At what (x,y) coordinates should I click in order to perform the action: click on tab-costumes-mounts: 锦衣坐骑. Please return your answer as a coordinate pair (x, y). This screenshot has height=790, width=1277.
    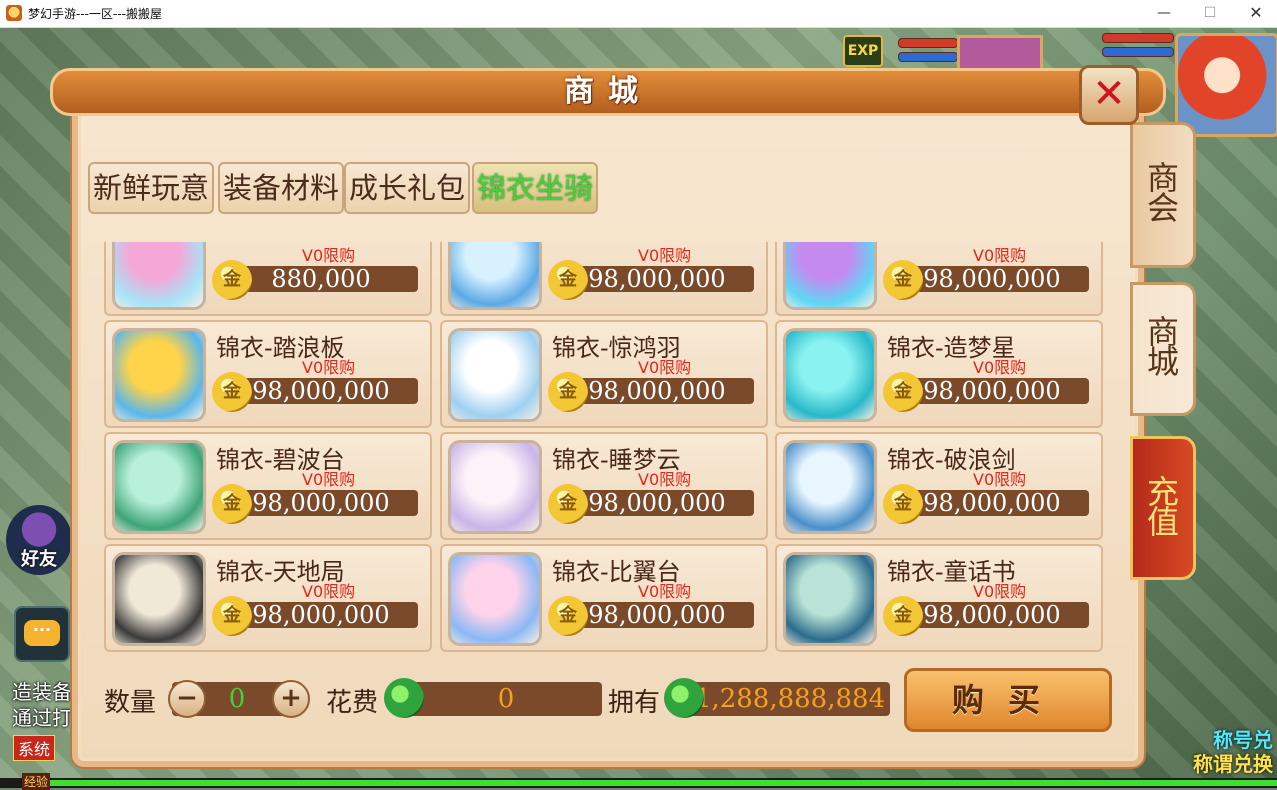
    Looking at the image, I should click on (535, 188).